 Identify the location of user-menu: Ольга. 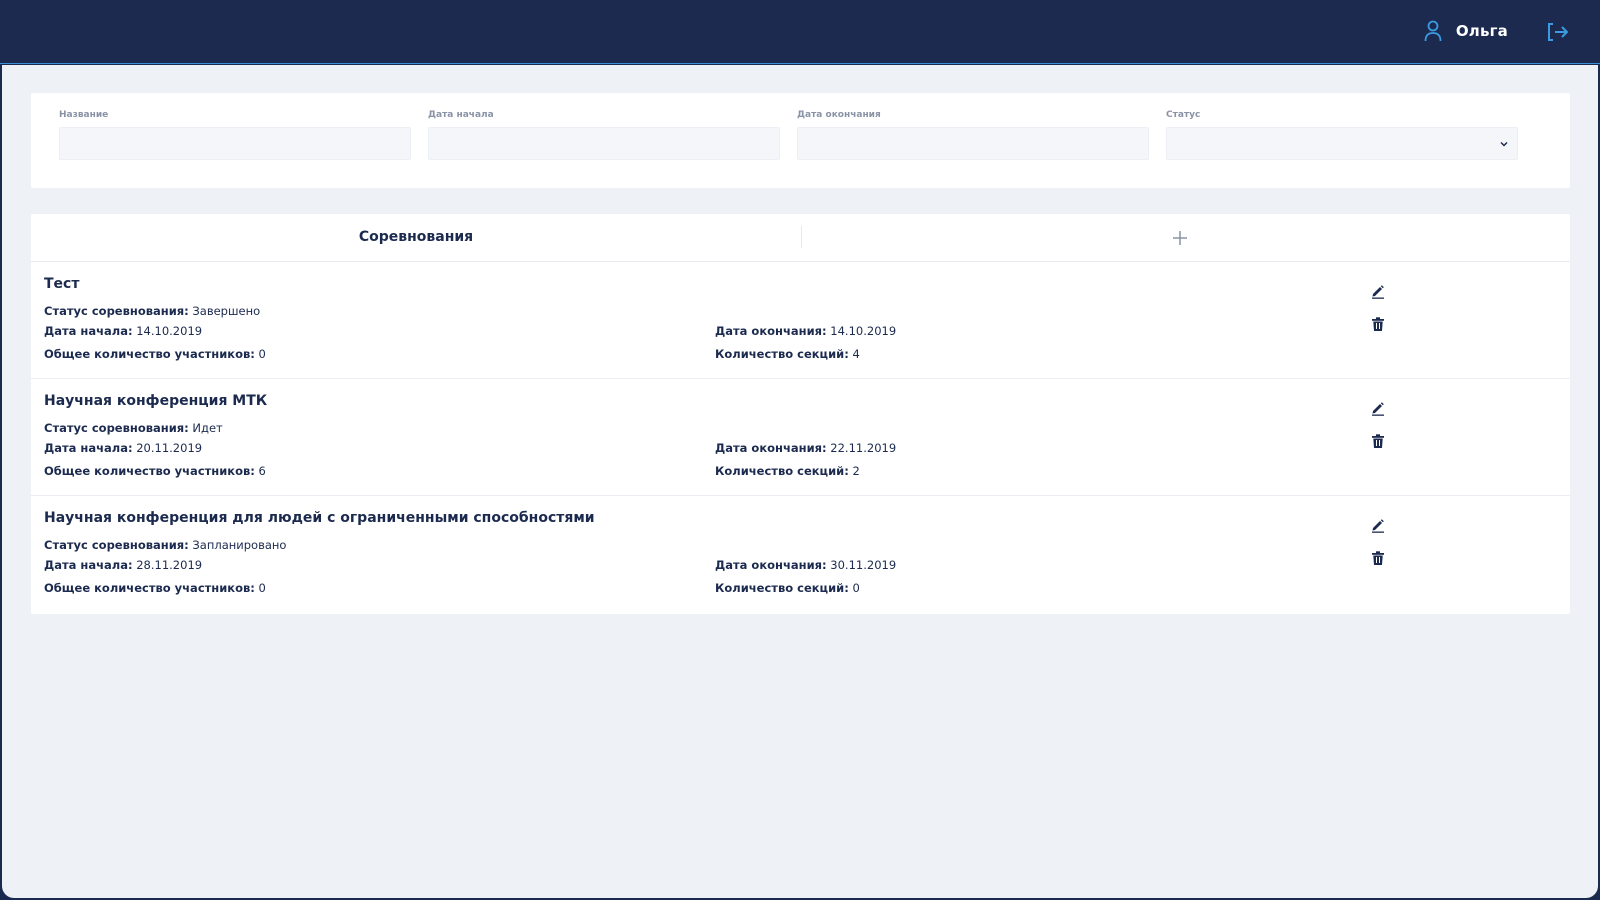
(1466, 31).